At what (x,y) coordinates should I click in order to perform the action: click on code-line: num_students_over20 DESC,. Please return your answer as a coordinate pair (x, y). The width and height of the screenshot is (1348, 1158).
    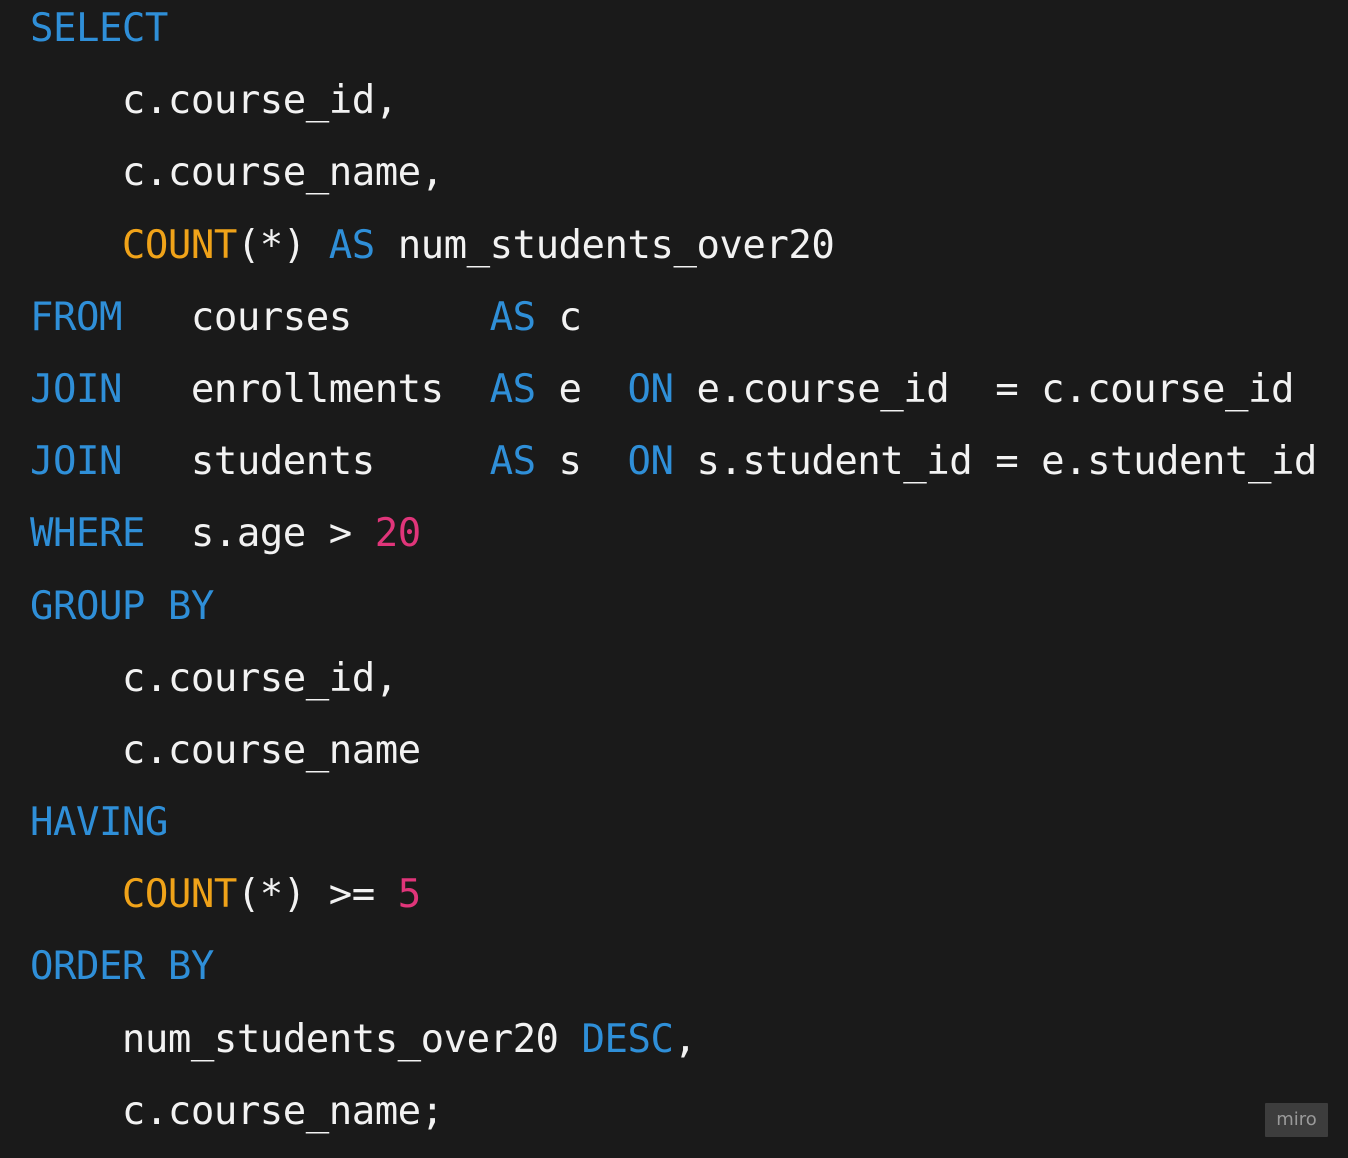
    Looking at the image, I should click on (685, 1047).